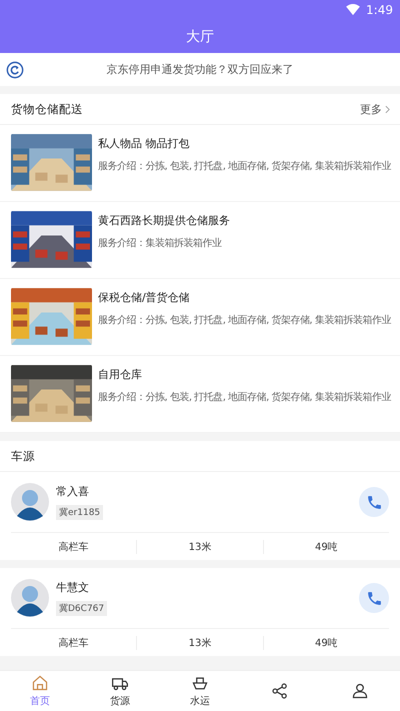  Describe the element at coordinates (82, 608) in the screenshot. I see `license-plate: 冀D6C767` at that location.